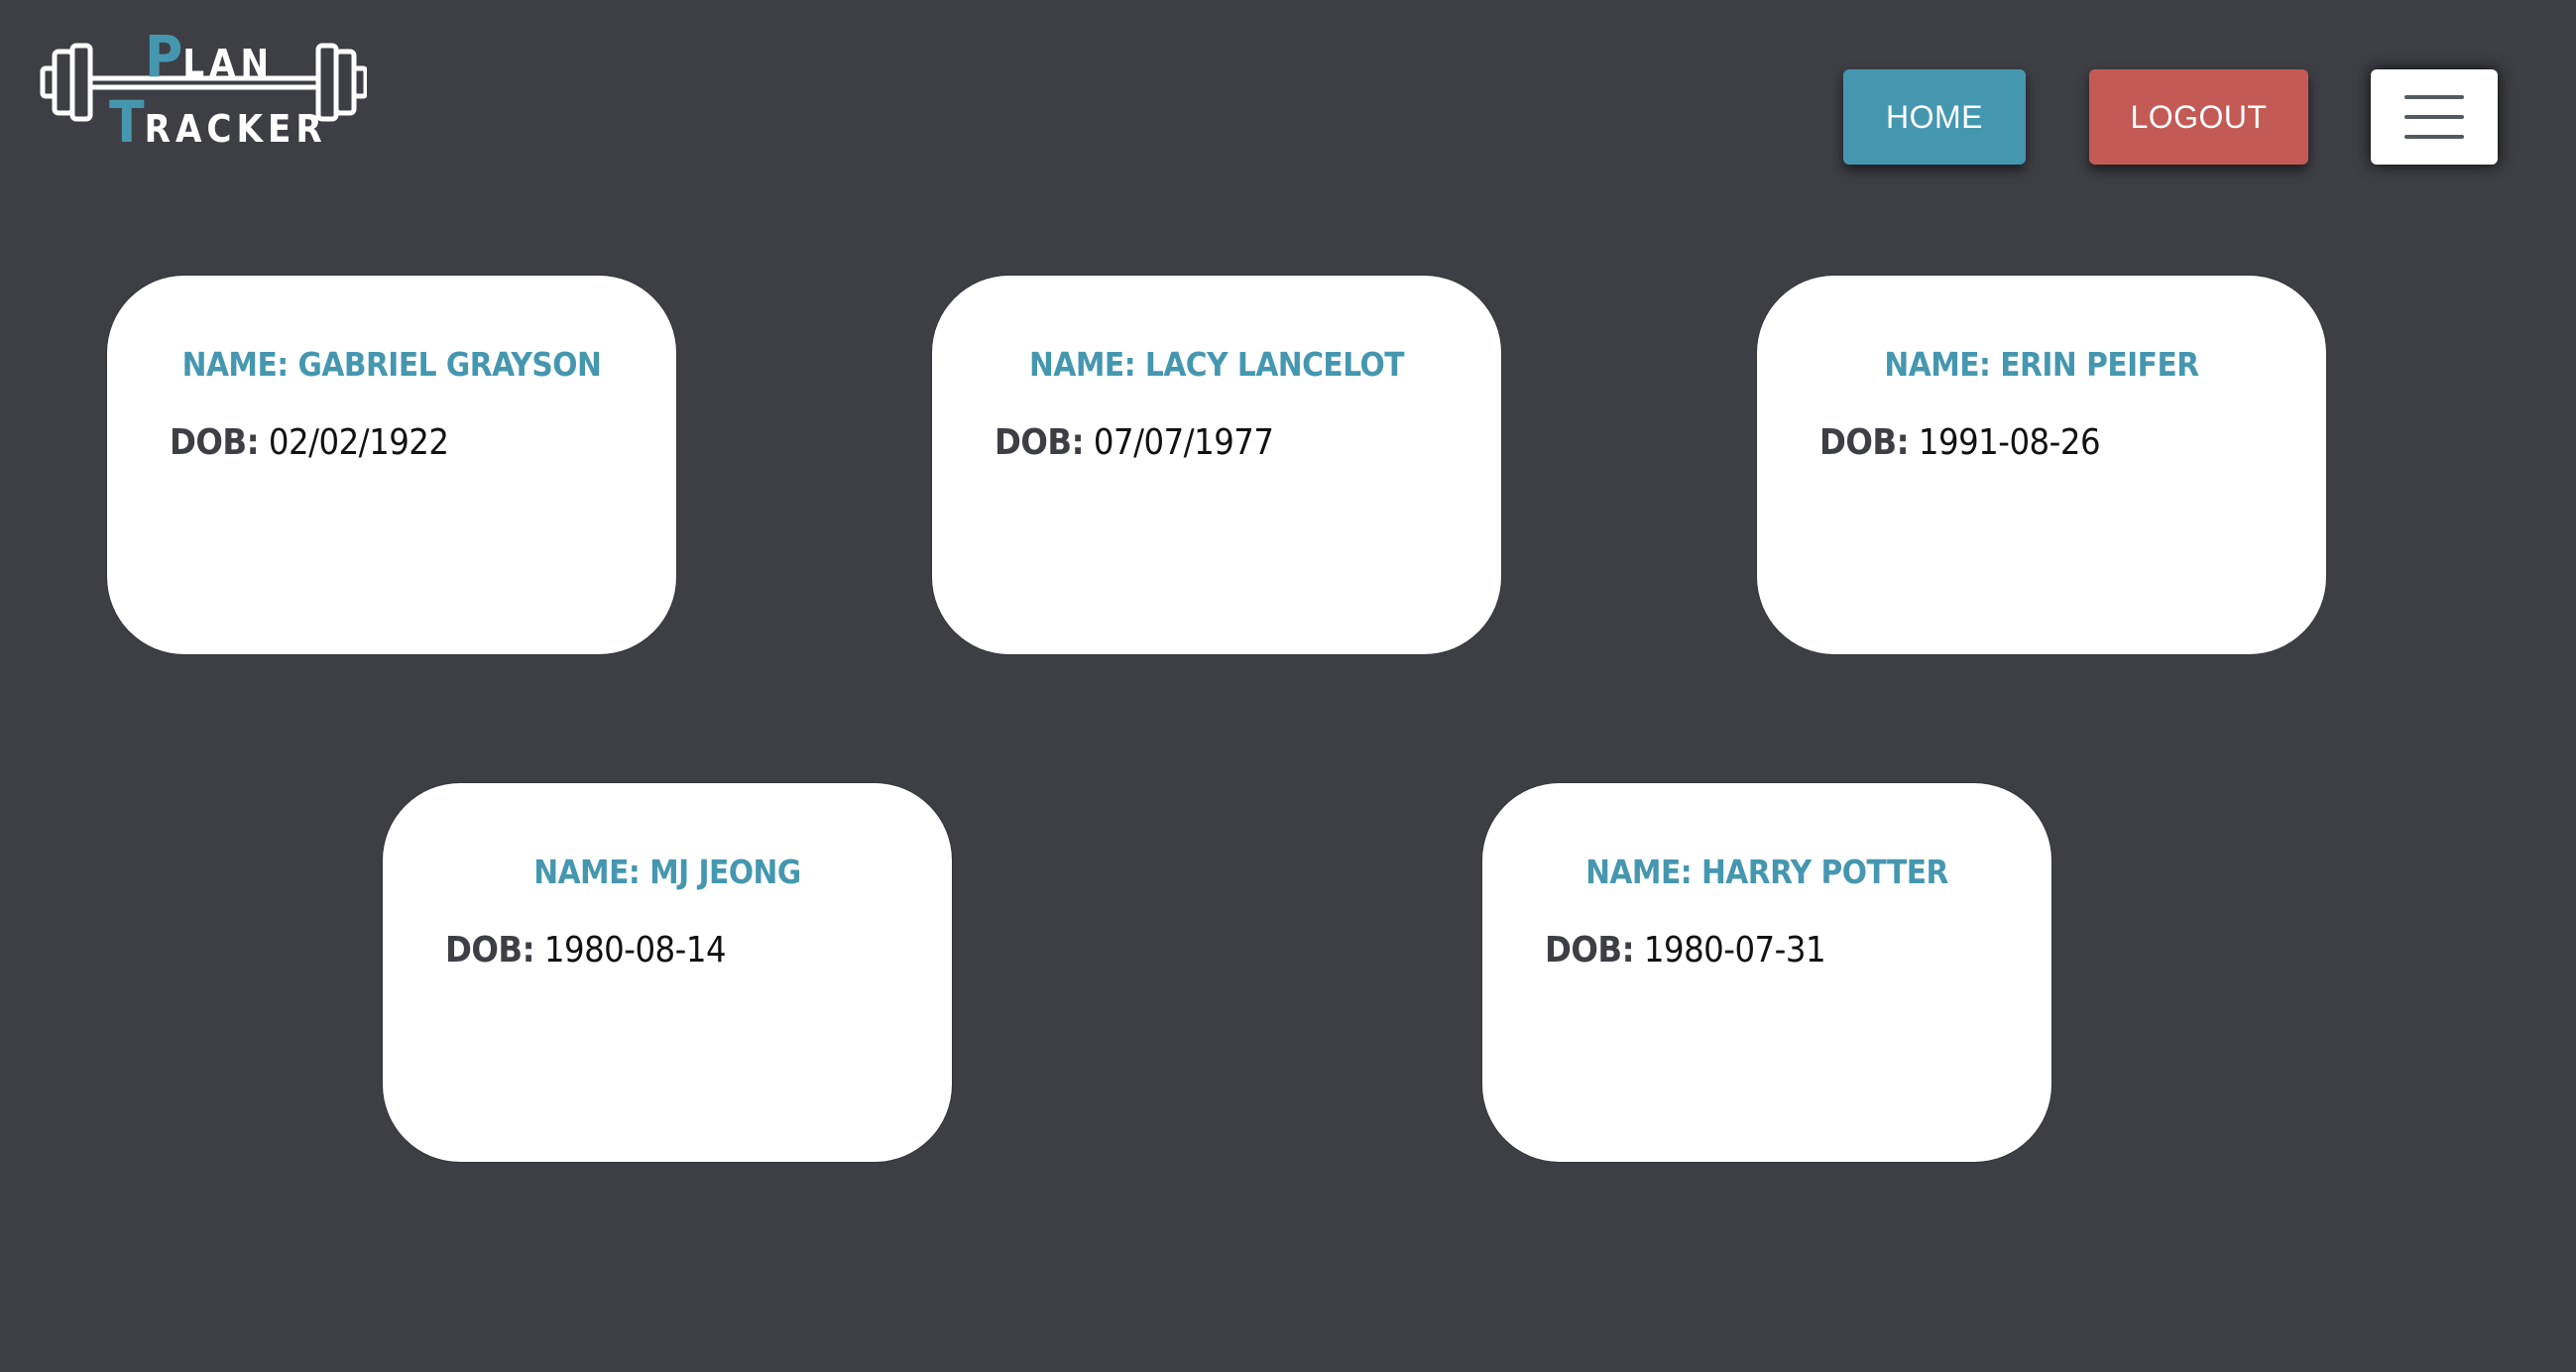 The height and width of the screenshot is (1372, 2576). What do you see at coordinates (1216, 465) in the screenshot?
I see `client-card: NAME: LACY LANCELOT DOB: 07/07/1977` at bounding box center [1216, 465].